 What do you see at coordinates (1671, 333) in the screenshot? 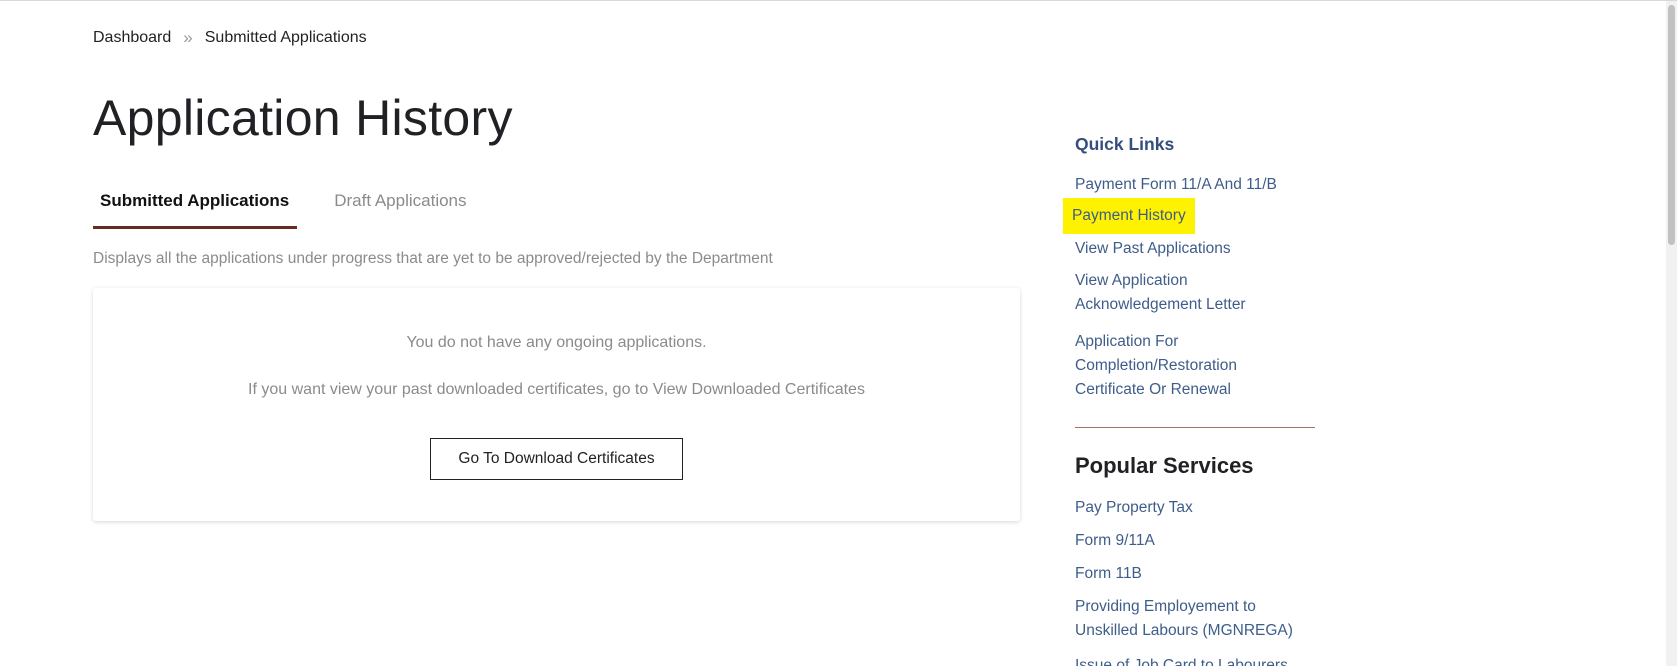
I see `page-scrollbar` at bounding box center [1671, 333].